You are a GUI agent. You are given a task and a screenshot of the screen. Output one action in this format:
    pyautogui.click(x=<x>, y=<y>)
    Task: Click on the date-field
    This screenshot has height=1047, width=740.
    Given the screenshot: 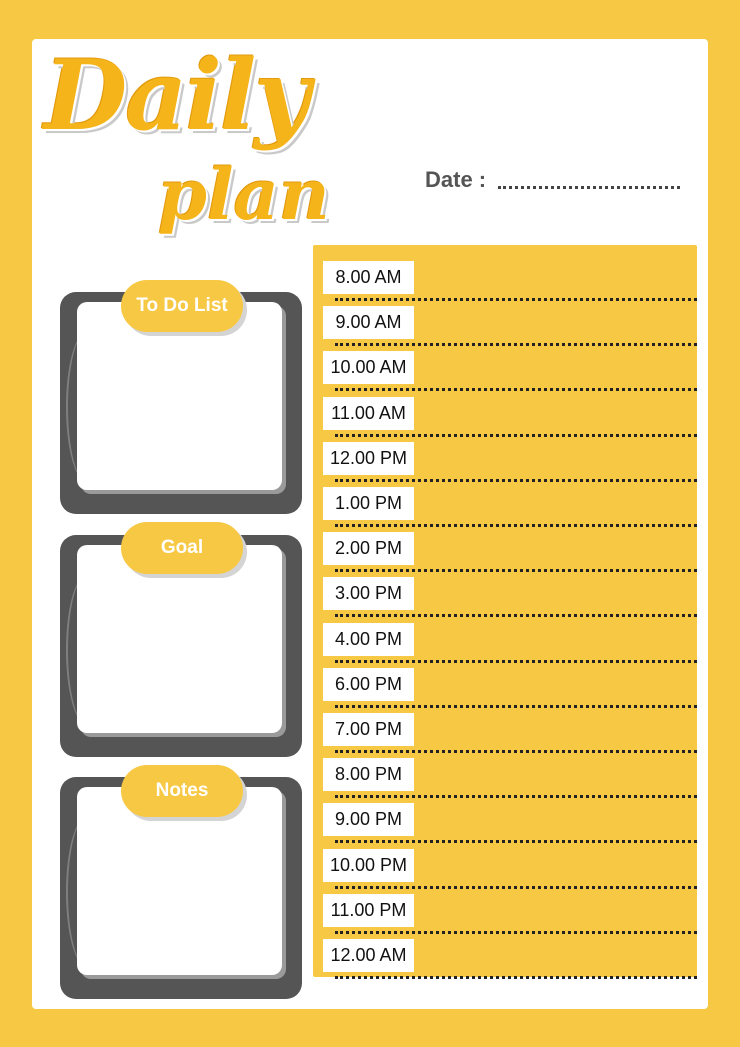 What is the action you would take?
    pyautogui.click(x=589, y=187)
    